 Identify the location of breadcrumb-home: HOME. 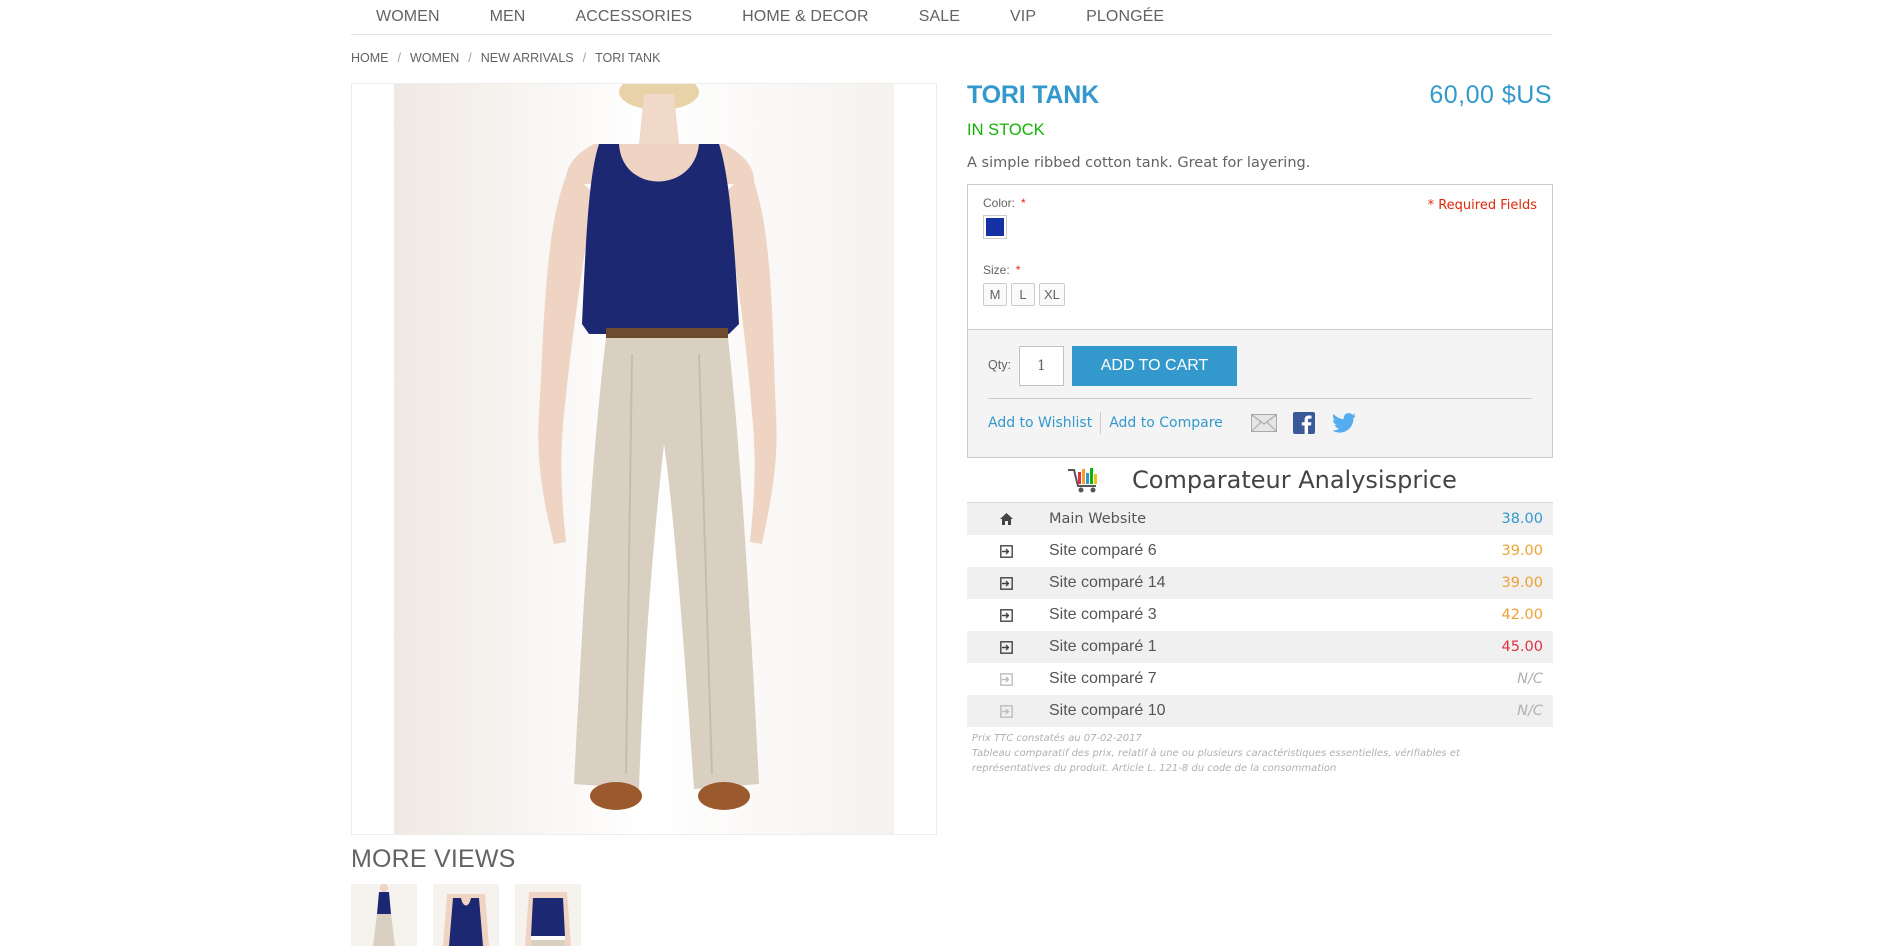
(370, 58).